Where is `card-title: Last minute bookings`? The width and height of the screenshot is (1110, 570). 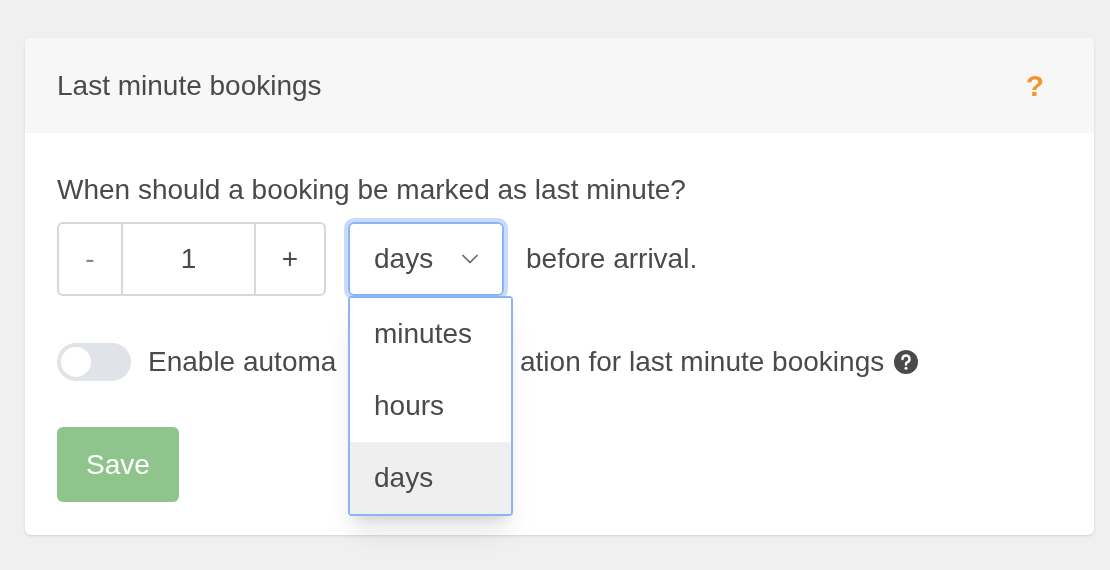 card-title: Last minute bookings is located at coordinates (189, 85).